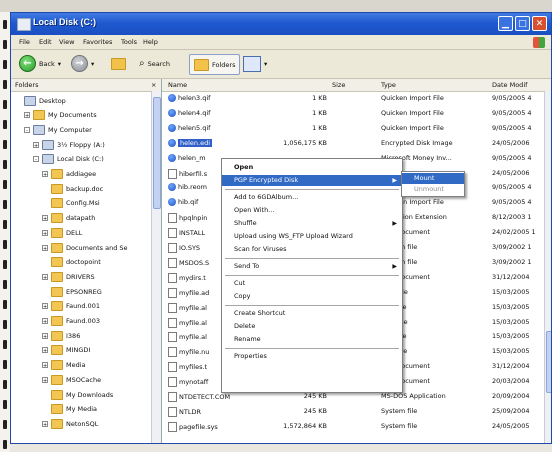 The image size is (552, 452). What do you see at coordinates (62, 232) in the screenshot?
I see `tree-item: + DELL` at bounding box center [62, 232].